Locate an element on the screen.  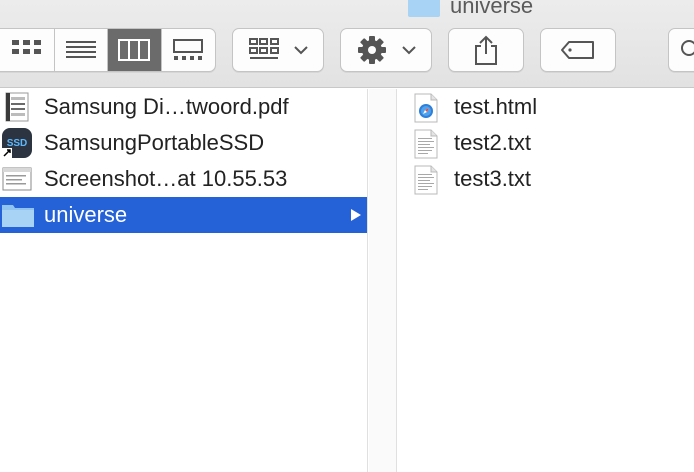
list-item: test.html is located at coordinates (546, 107).